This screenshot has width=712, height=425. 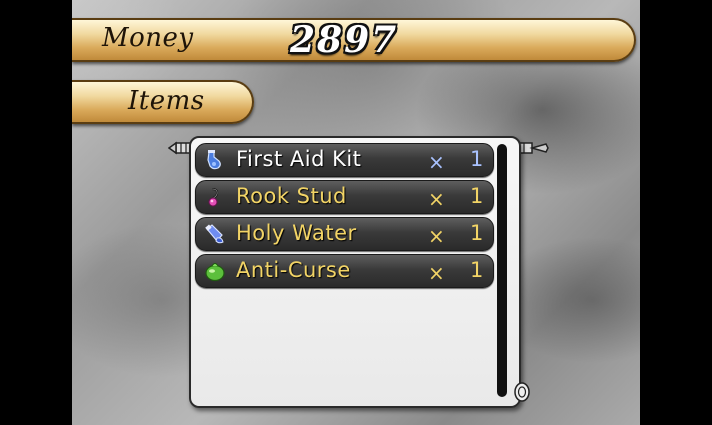 I want to click on item-row-first-aid-kit: First Aid Kit × 1, so click(x=344, y=160).